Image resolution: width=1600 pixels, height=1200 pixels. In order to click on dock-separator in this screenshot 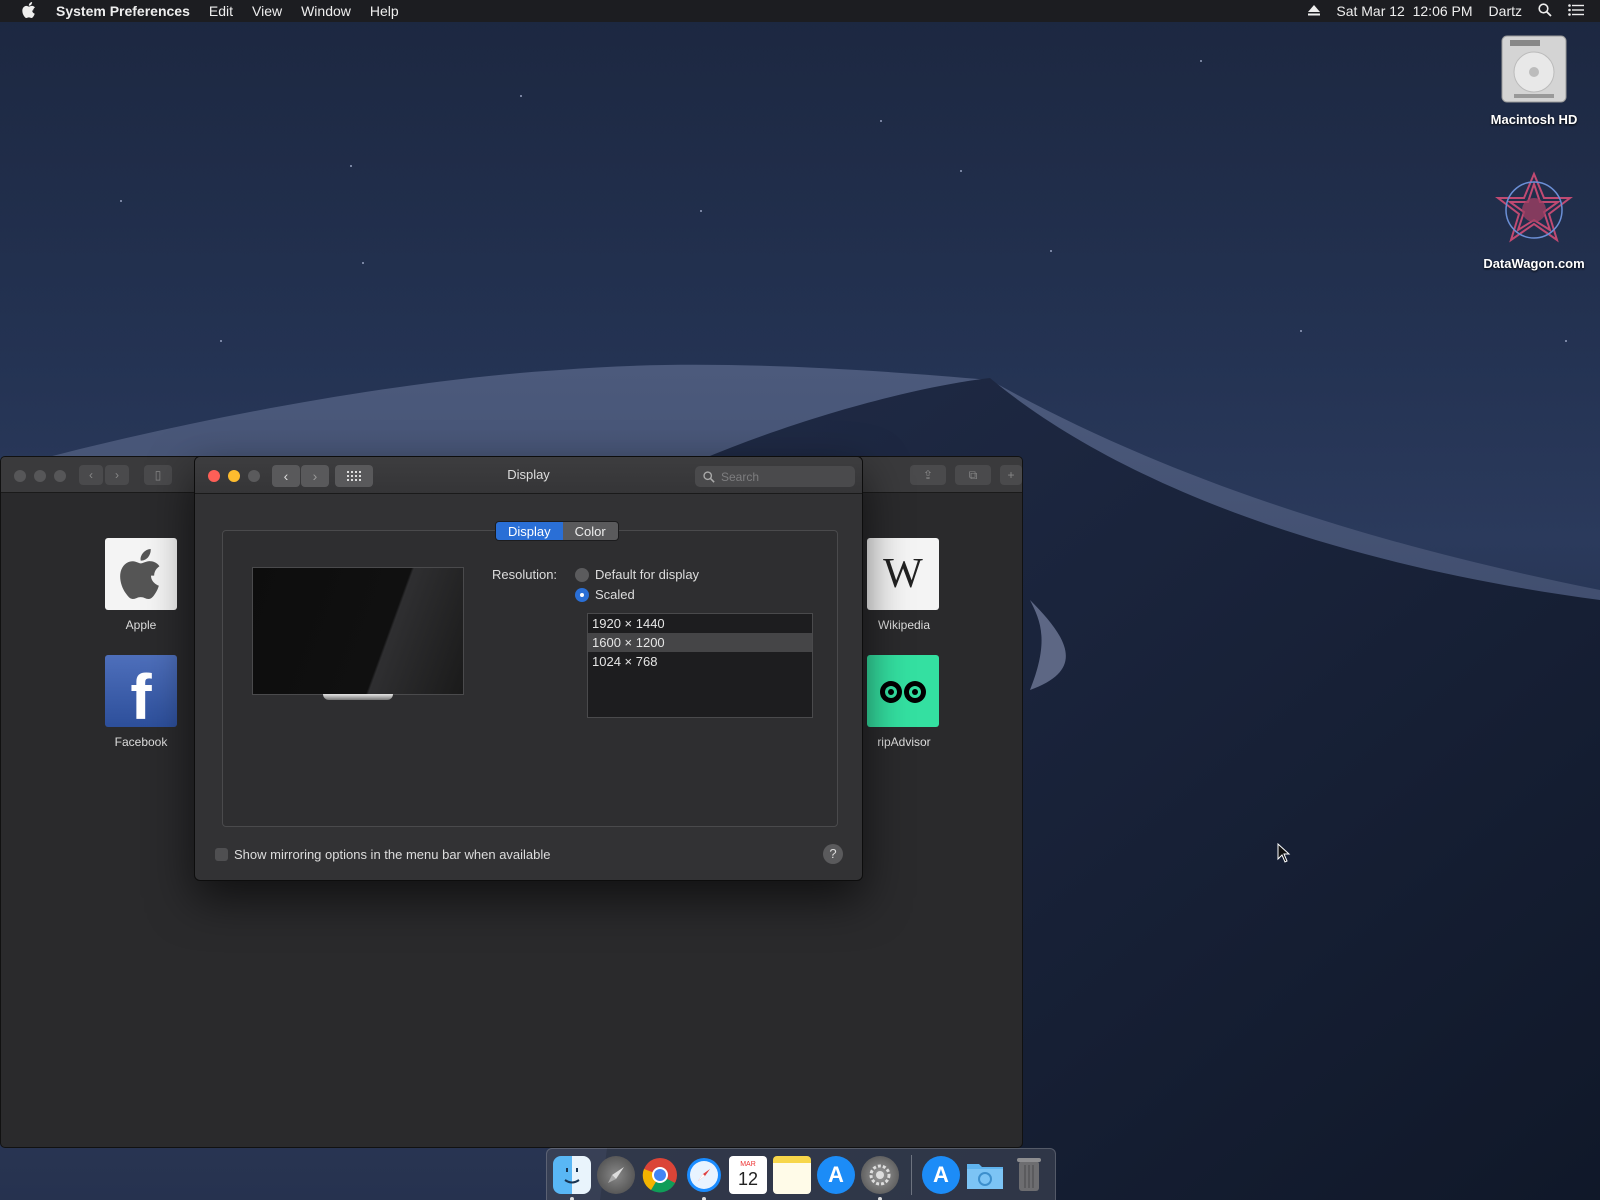, I will do `click(911, 1174)`.